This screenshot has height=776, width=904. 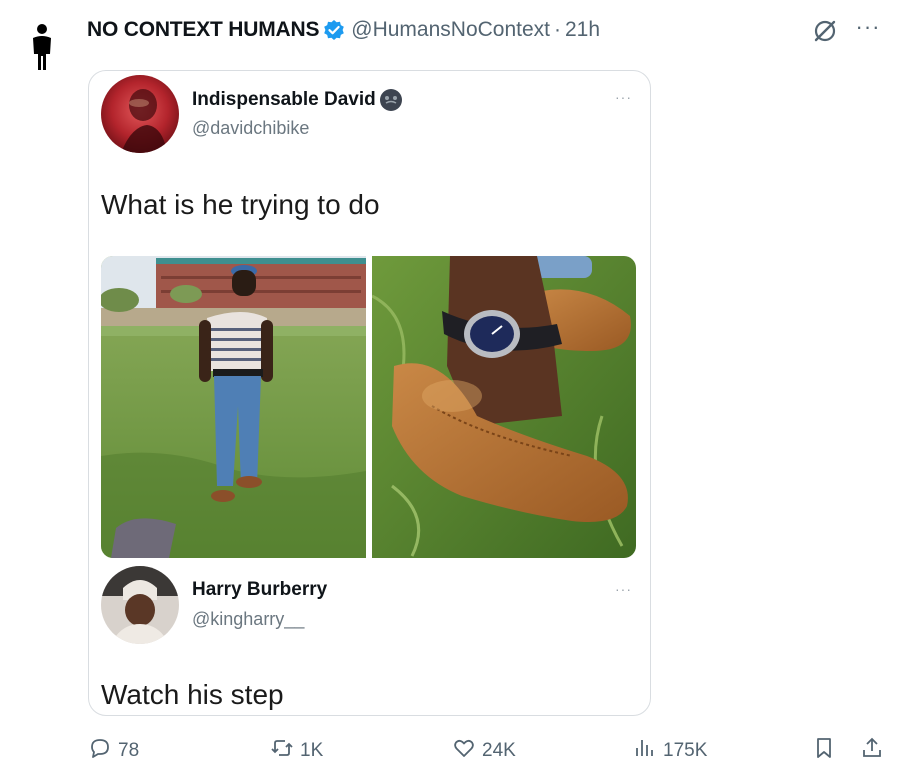 I want to click on quoted-tweet-text: What is he trying to do, so click(x=240, y=204).